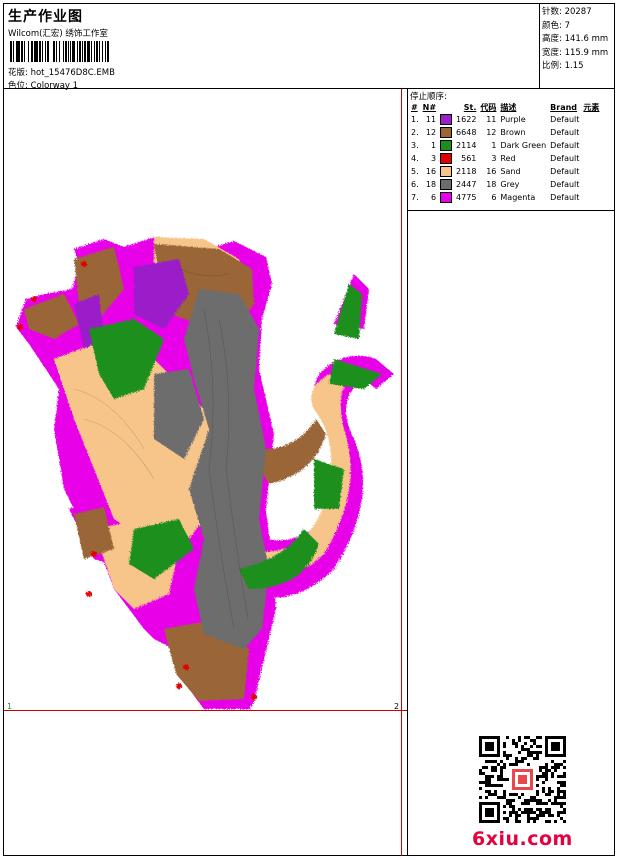  What do you see at coordinates (414, 107) in the screenshot?
I see `col-index: #` at bounding box center [414, 107].